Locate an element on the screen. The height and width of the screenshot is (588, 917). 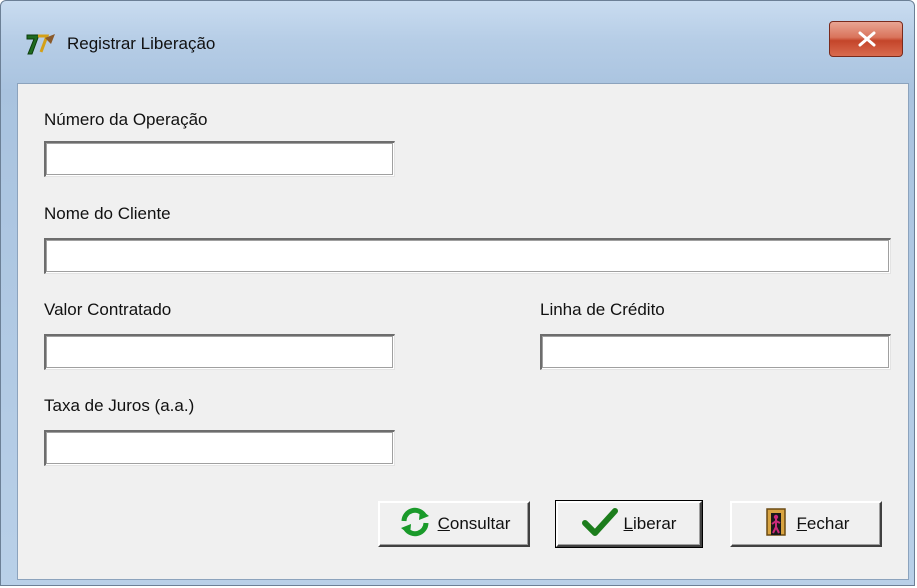
consultar-label: Consultar is located at coordinates (474, 523).